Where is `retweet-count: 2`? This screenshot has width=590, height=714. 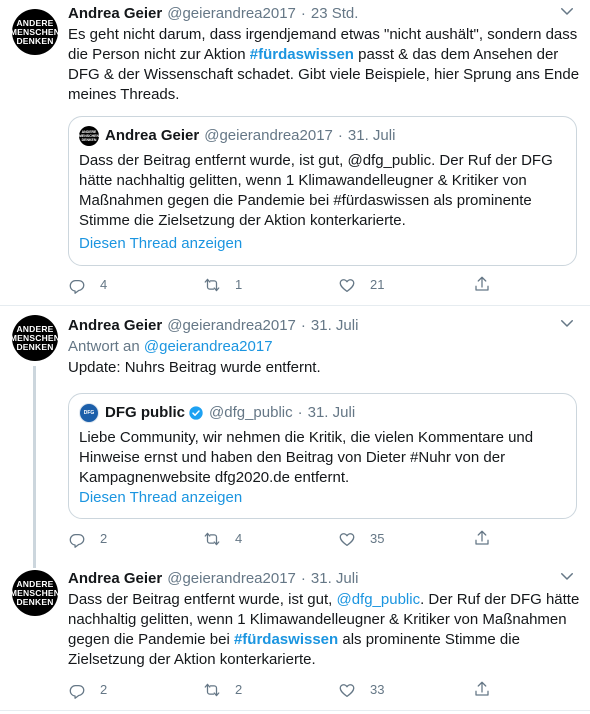 retweet-count: 2 is located at coordinates (239, 689).